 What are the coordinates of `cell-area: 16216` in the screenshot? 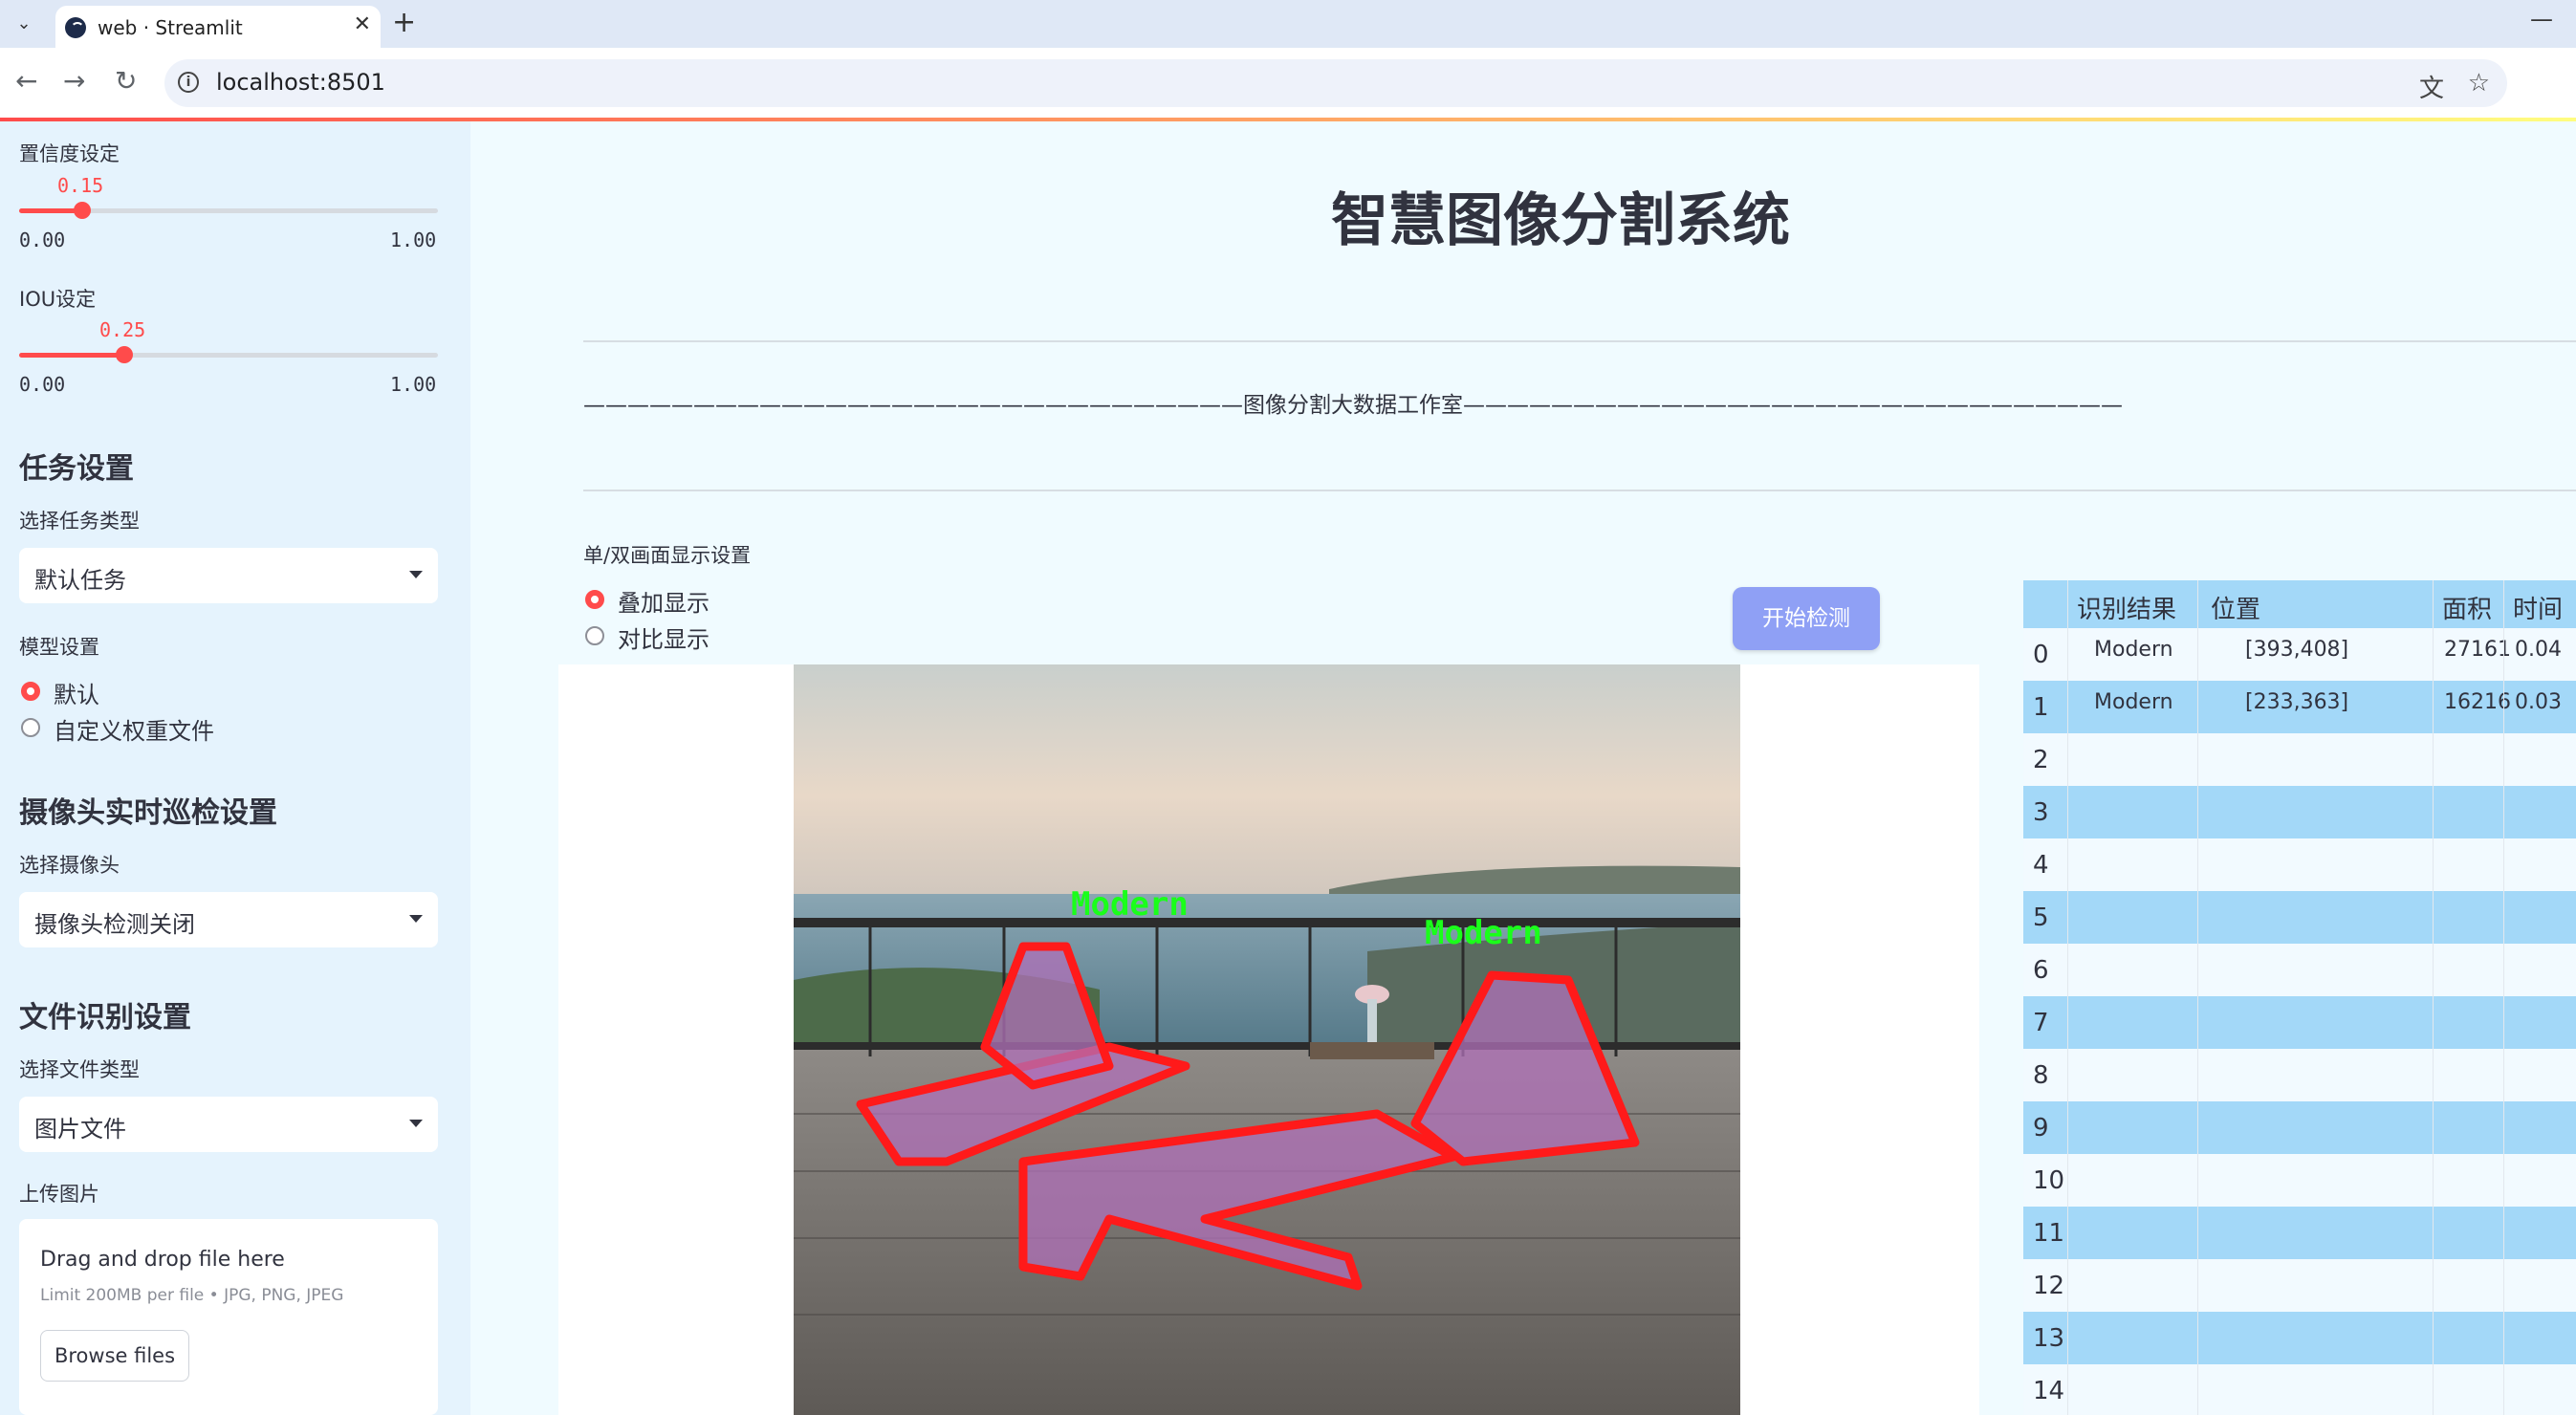 It's located at (2477, 702).